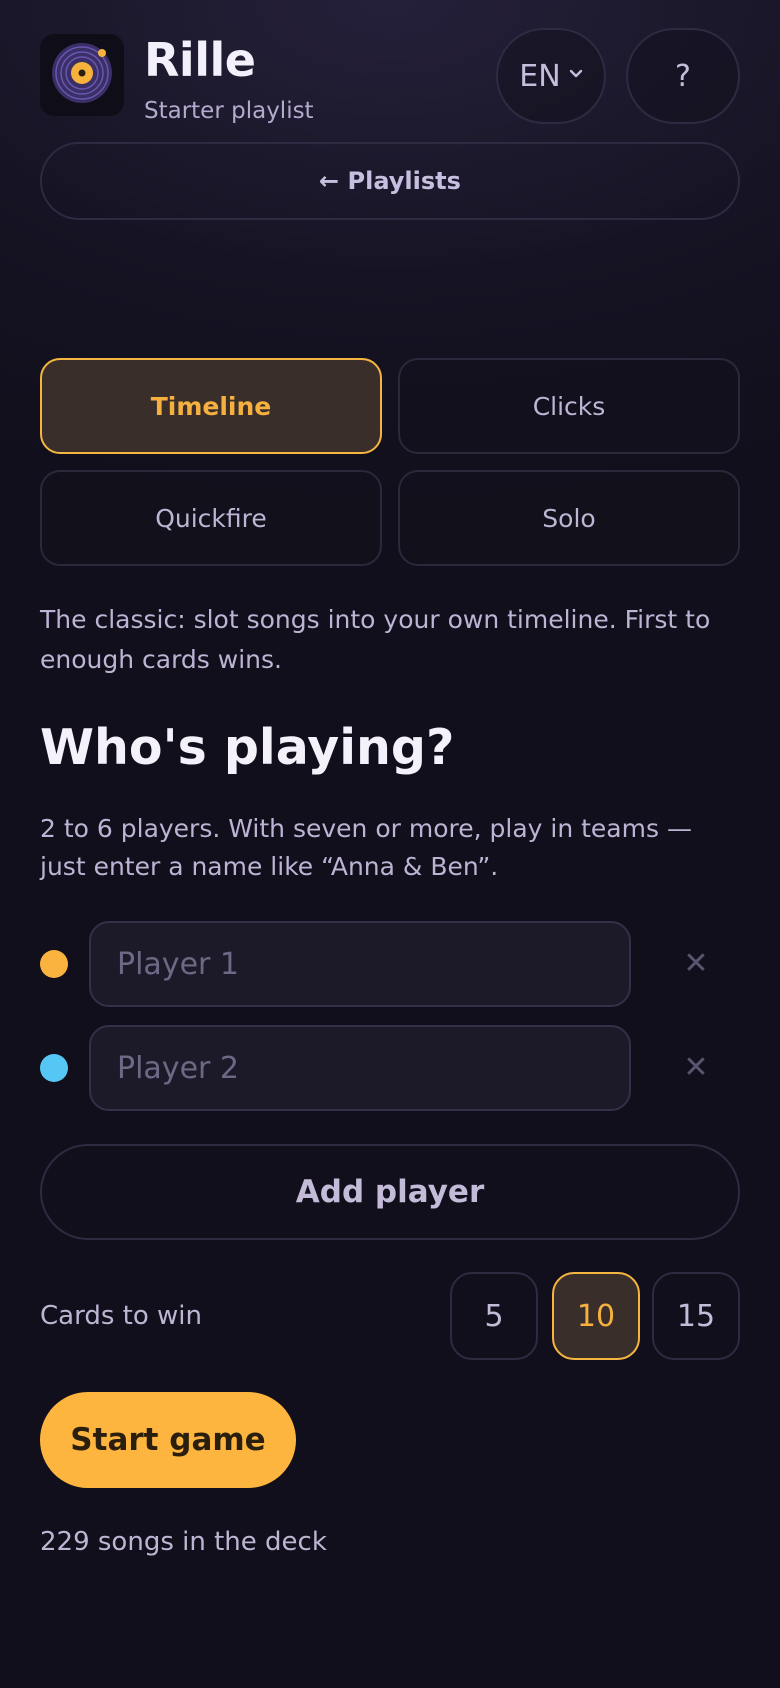 The height and width of the screenshot is (1688, 780). Describe the element at coordinates (247, 747) in the screenshot. I see `players-heading: Who's playing?` at that location.